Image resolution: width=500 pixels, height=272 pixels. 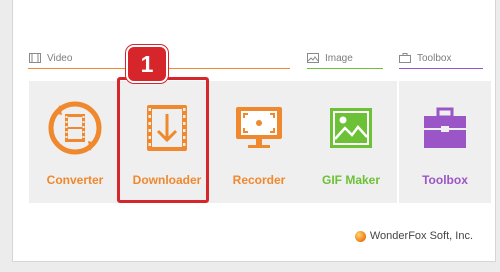 What do you see at coordinates (163, 140) in the screenshot?
I see `downloader-highlight-box` at bounding box center [163, 140].